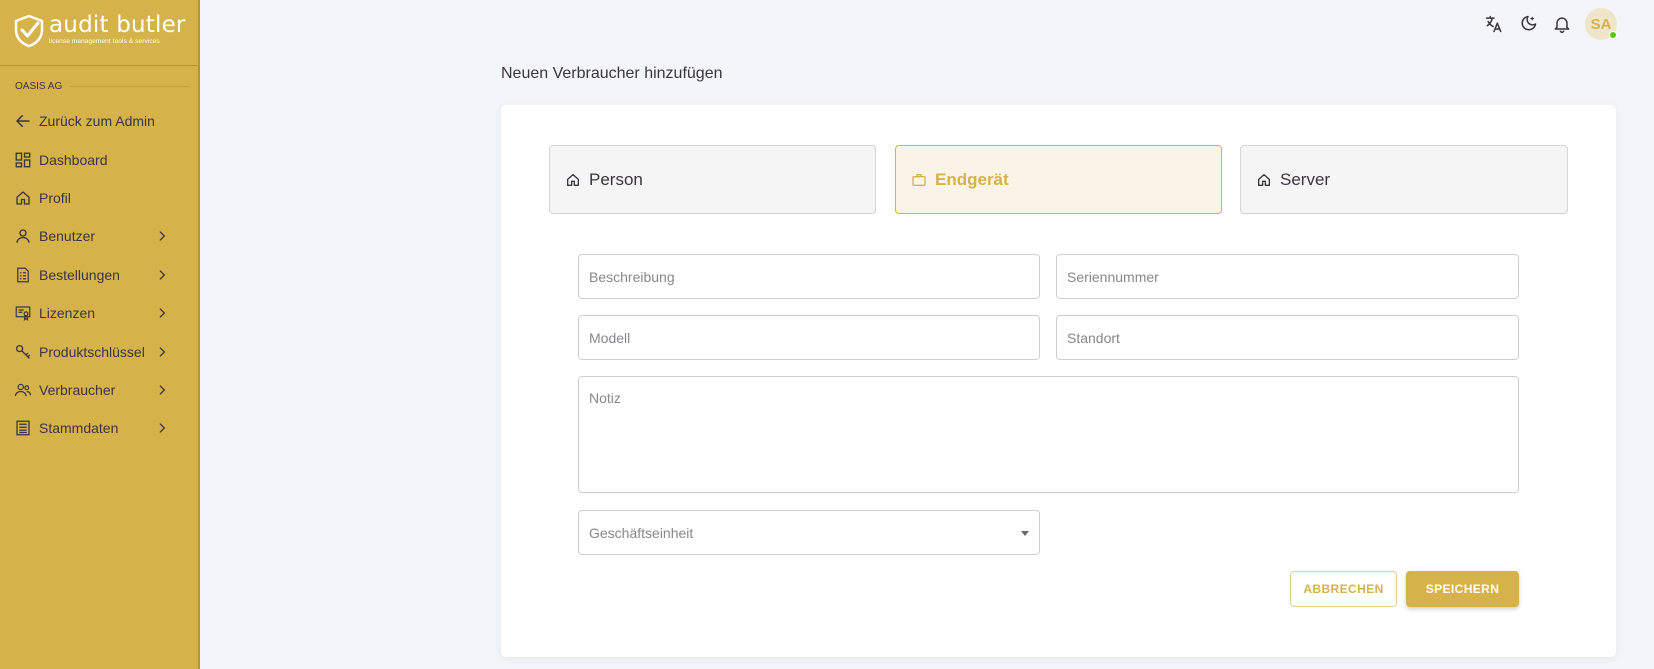 This screenshot has height=669, width=1654. Describe the element at coordinates (67, 236) in the screenshot. I see `sidebar-item-label: Benutzer` at that location.